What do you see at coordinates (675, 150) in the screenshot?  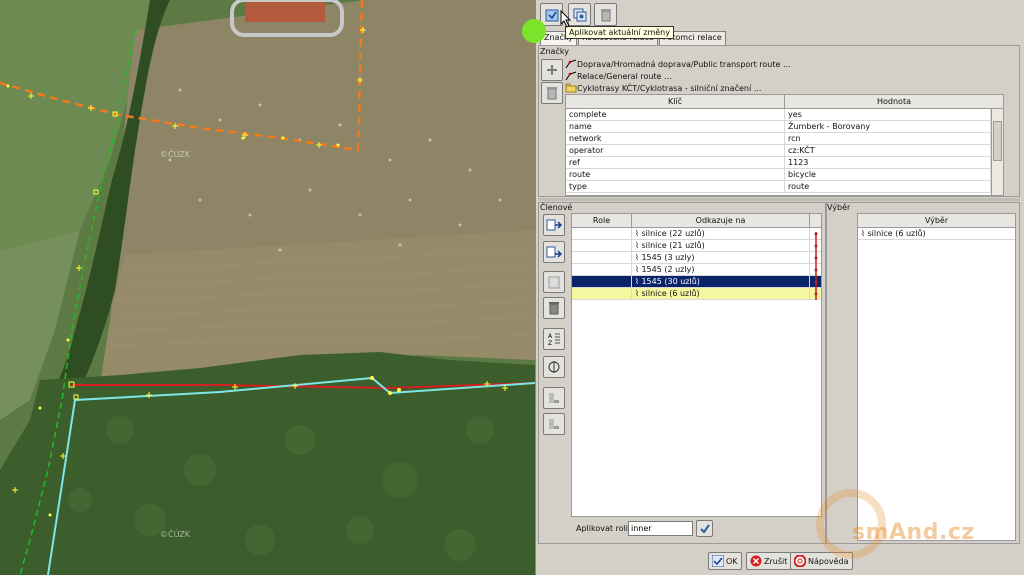 I see `tag-key: operator` at bounding box center [675, 150].